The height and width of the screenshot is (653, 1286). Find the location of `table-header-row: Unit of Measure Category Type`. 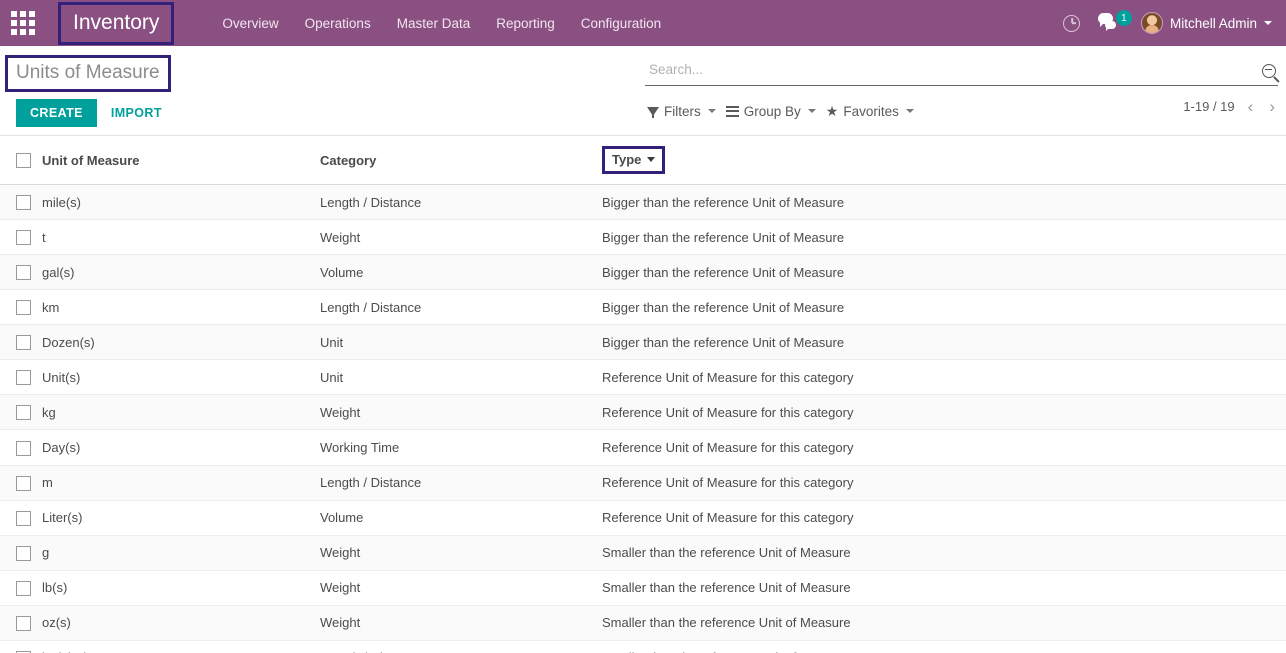

table-header-row: Unit of Measure Category Type is located at coordinates (643, 160).